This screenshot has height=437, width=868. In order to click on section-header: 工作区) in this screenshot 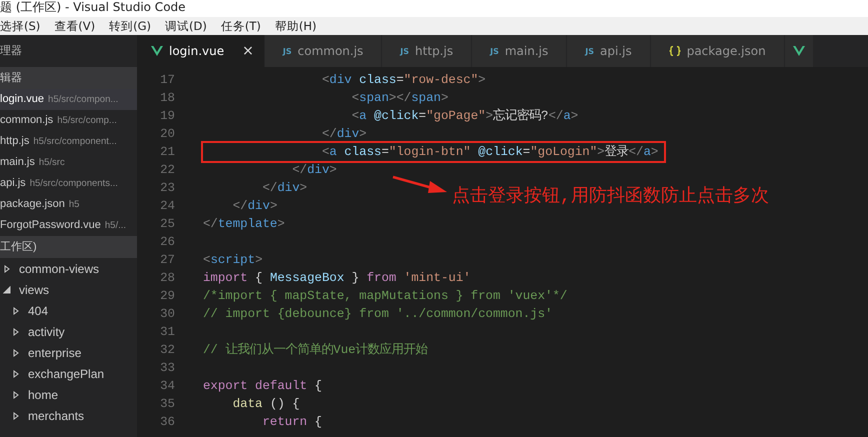, I will do `click(68, 247)`.